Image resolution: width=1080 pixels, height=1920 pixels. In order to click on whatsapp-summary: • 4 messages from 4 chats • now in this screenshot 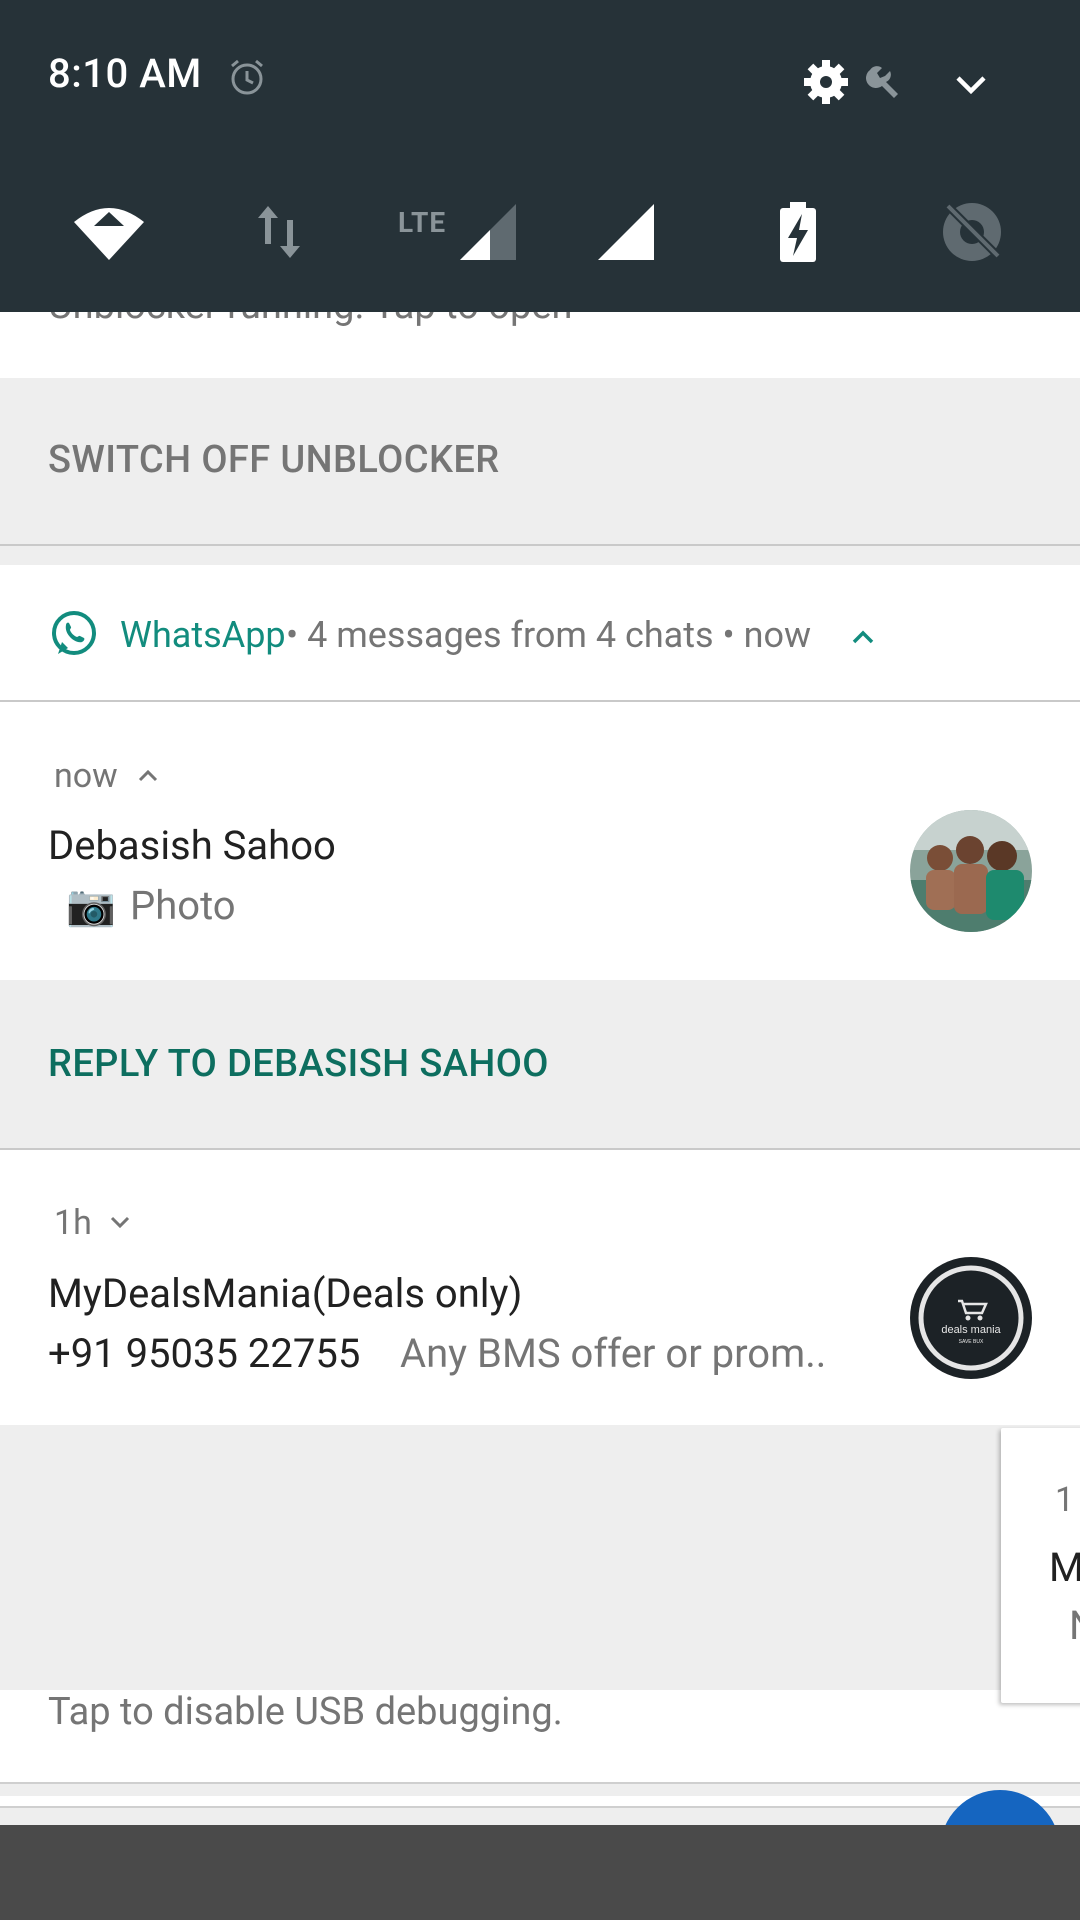, I will do `click(549, 635)`.